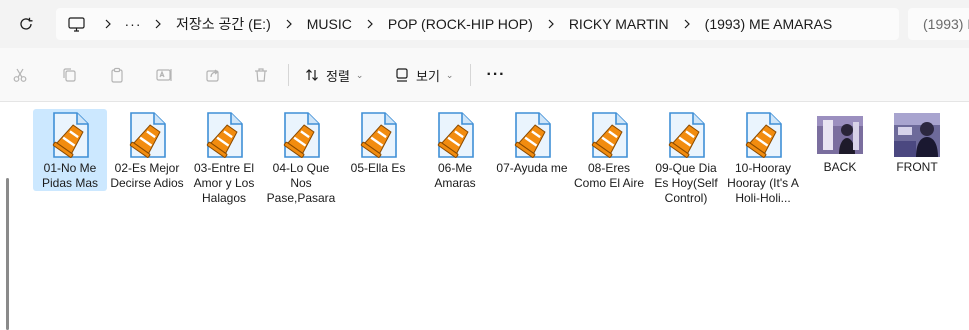 The height and width of the screenshot is (330, 969). What do you see at coordinates (223, 24) in the screenshot?
I see `breadcrumb-drive: 저장소 공간 (E:)` at bounding box center [223, 24].